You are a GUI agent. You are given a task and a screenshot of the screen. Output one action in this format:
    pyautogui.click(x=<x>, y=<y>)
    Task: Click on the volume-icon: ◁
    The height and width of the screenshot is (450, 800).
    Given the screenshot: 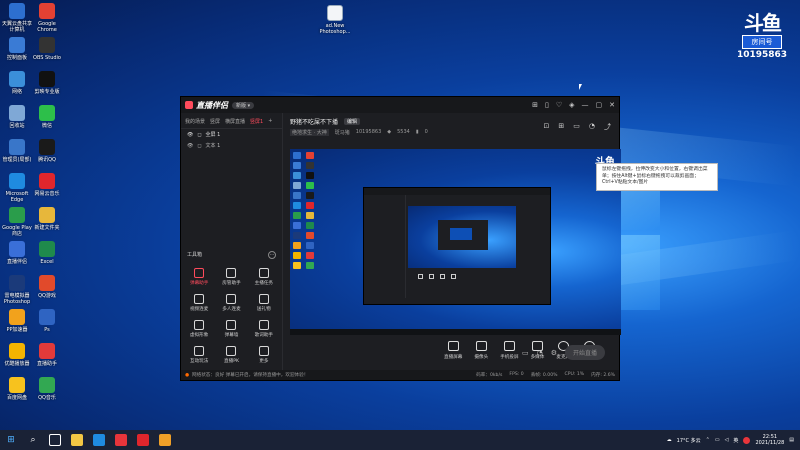 What is the action you would take?
    pyautogui.click(x=727, y=440)
    